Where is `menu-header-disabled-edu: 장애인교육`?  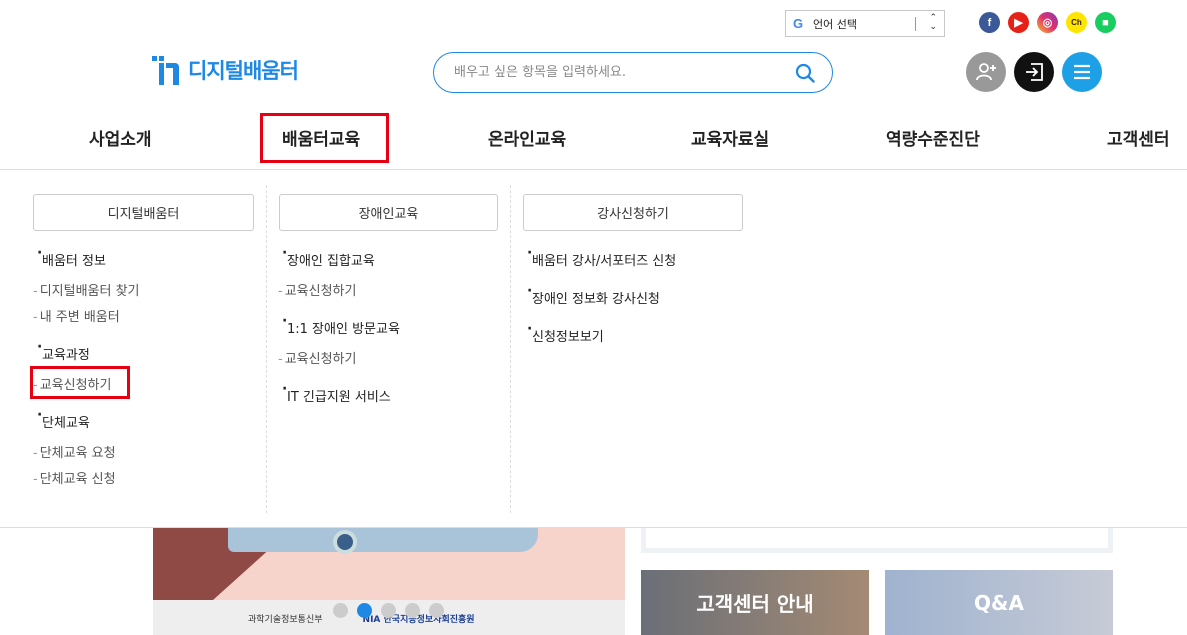 menu-header-disabled-edu: 장애인교육 is located at coordinates (388, 212).